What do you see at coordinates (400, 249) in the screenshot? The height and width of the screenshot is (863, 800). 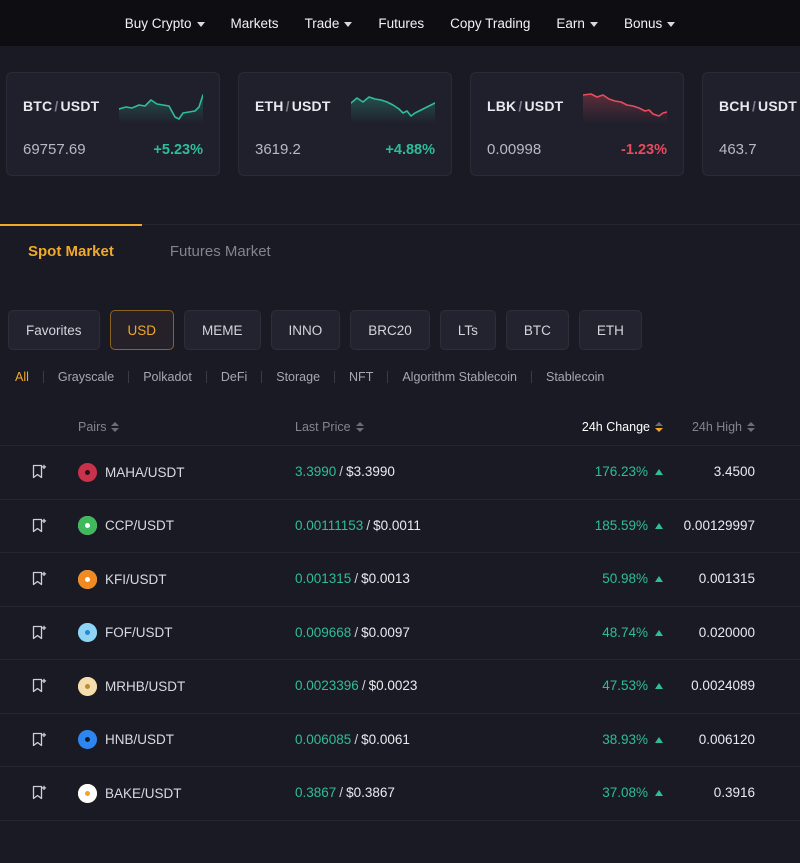 I see `market-type-tabs: Spot Market Futures Market` at bounding box center [400, 249].